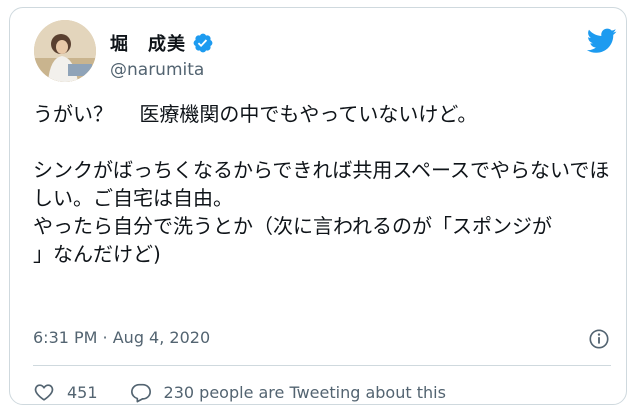 Image resolution: width=640 pixels, height=417 pixels. What do you see at coordinates (140, 393) in the screenshot?
I see `reply-bubble-icon` at bounding box center [140, 393].